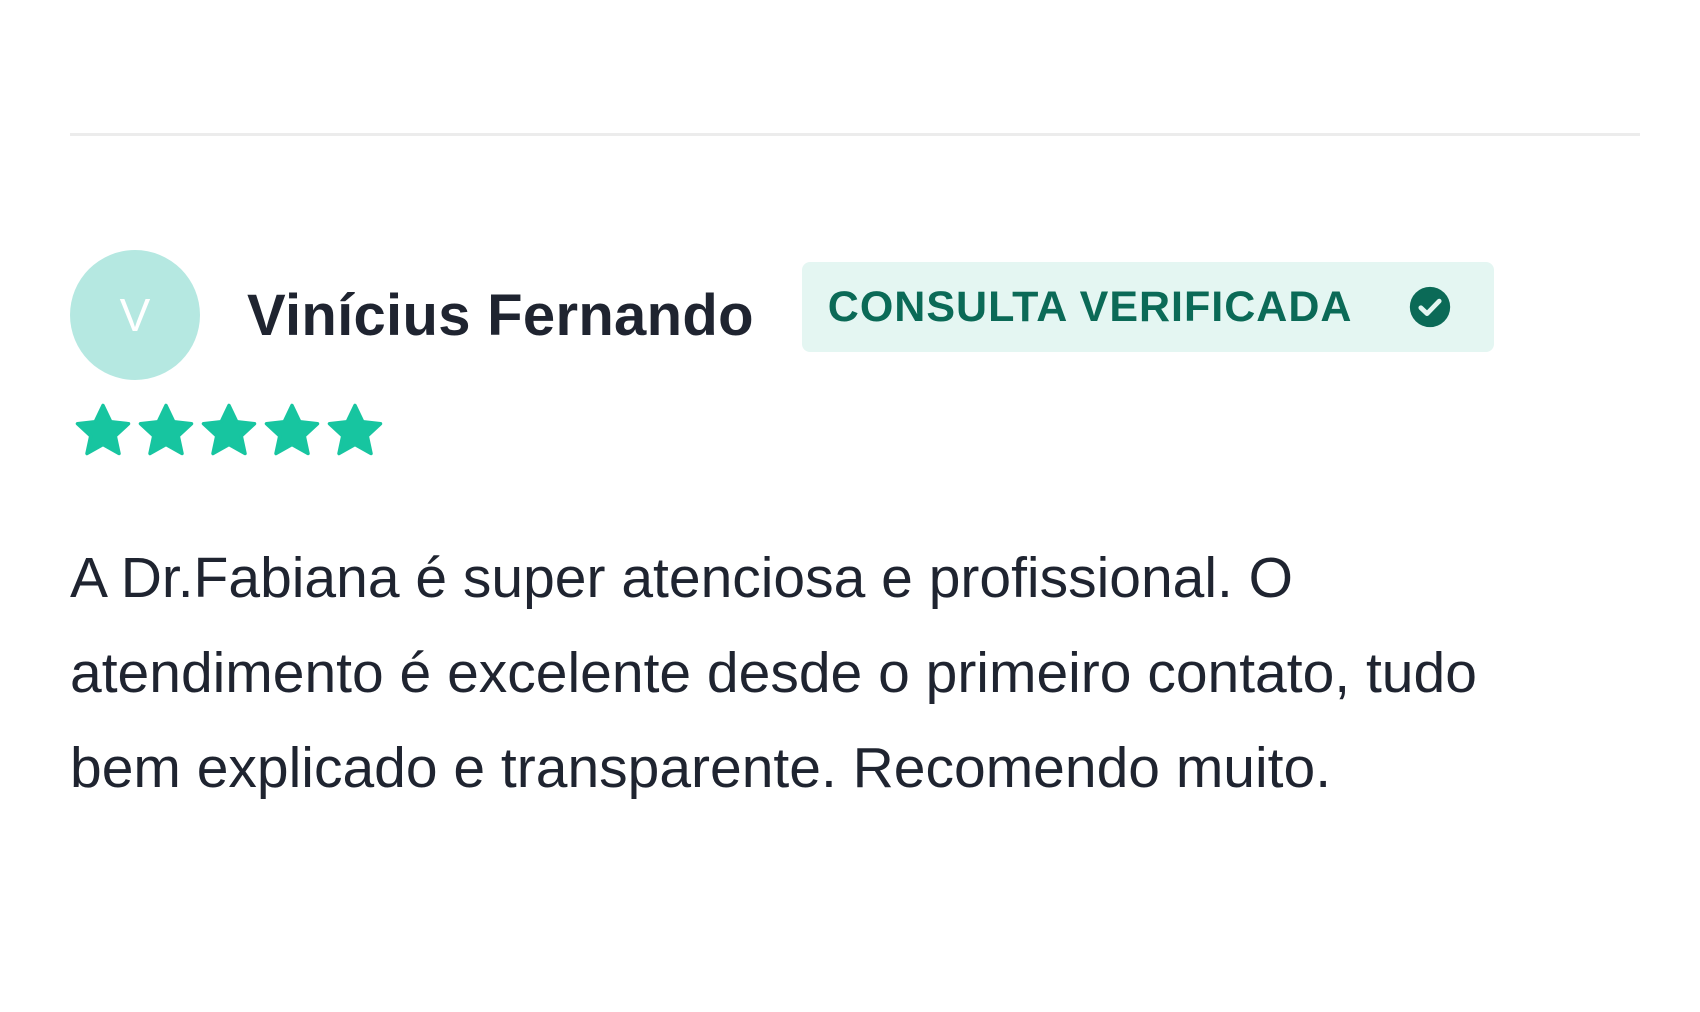  I want to click on avatar: V, so click(135, 315).